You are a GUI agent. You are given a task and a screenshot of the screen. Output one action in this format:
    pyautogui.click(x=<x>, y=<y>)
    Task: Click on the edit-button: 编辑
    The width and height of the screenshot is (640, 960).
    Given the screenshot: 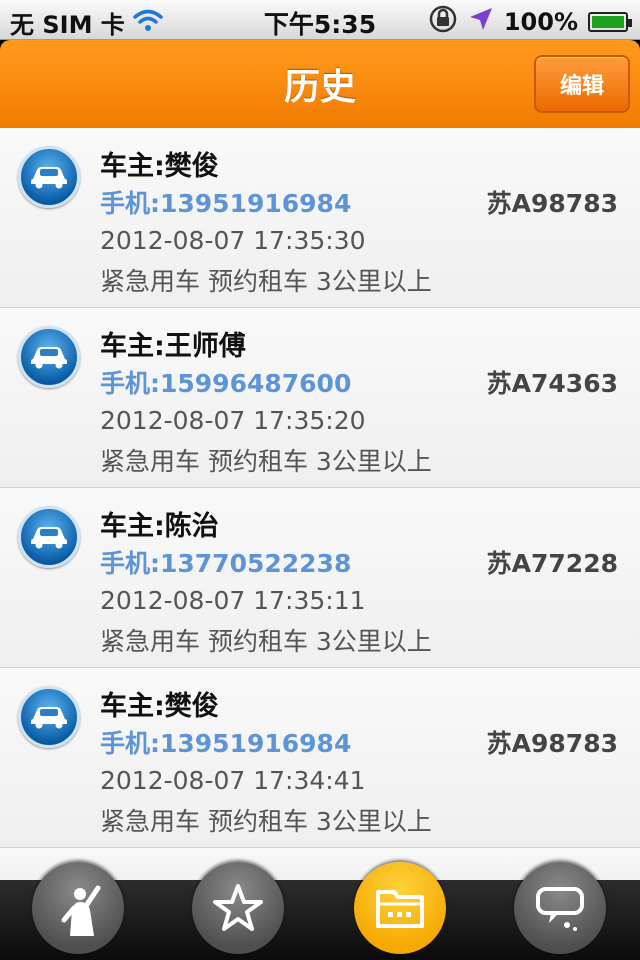 What is the action you would take?
    pyautogui.click(x=582, y=84)
    